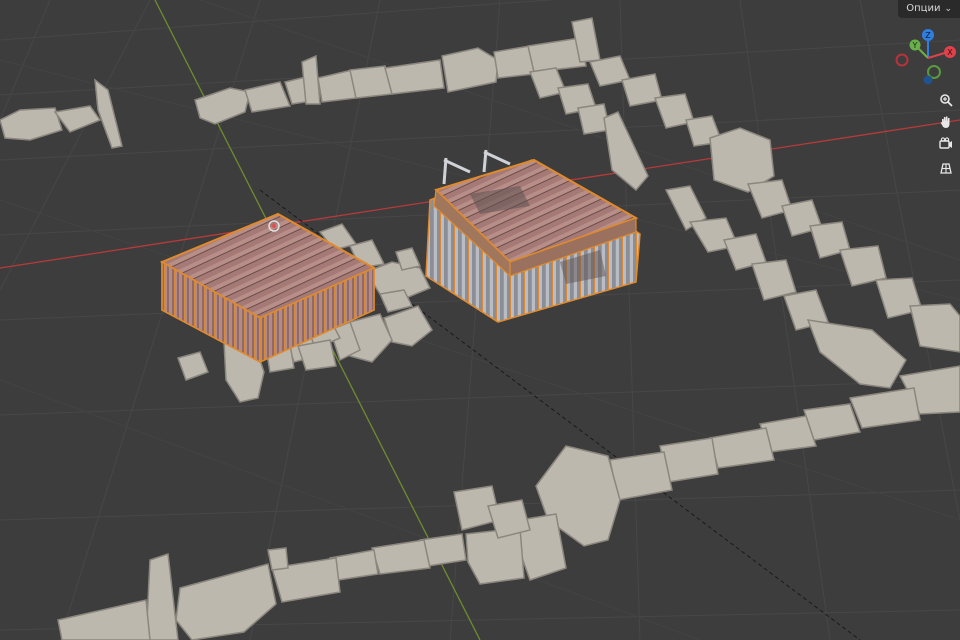 This screenshot has height=640, width=960. I want to click on options-label: Опции, so click(923, 8).